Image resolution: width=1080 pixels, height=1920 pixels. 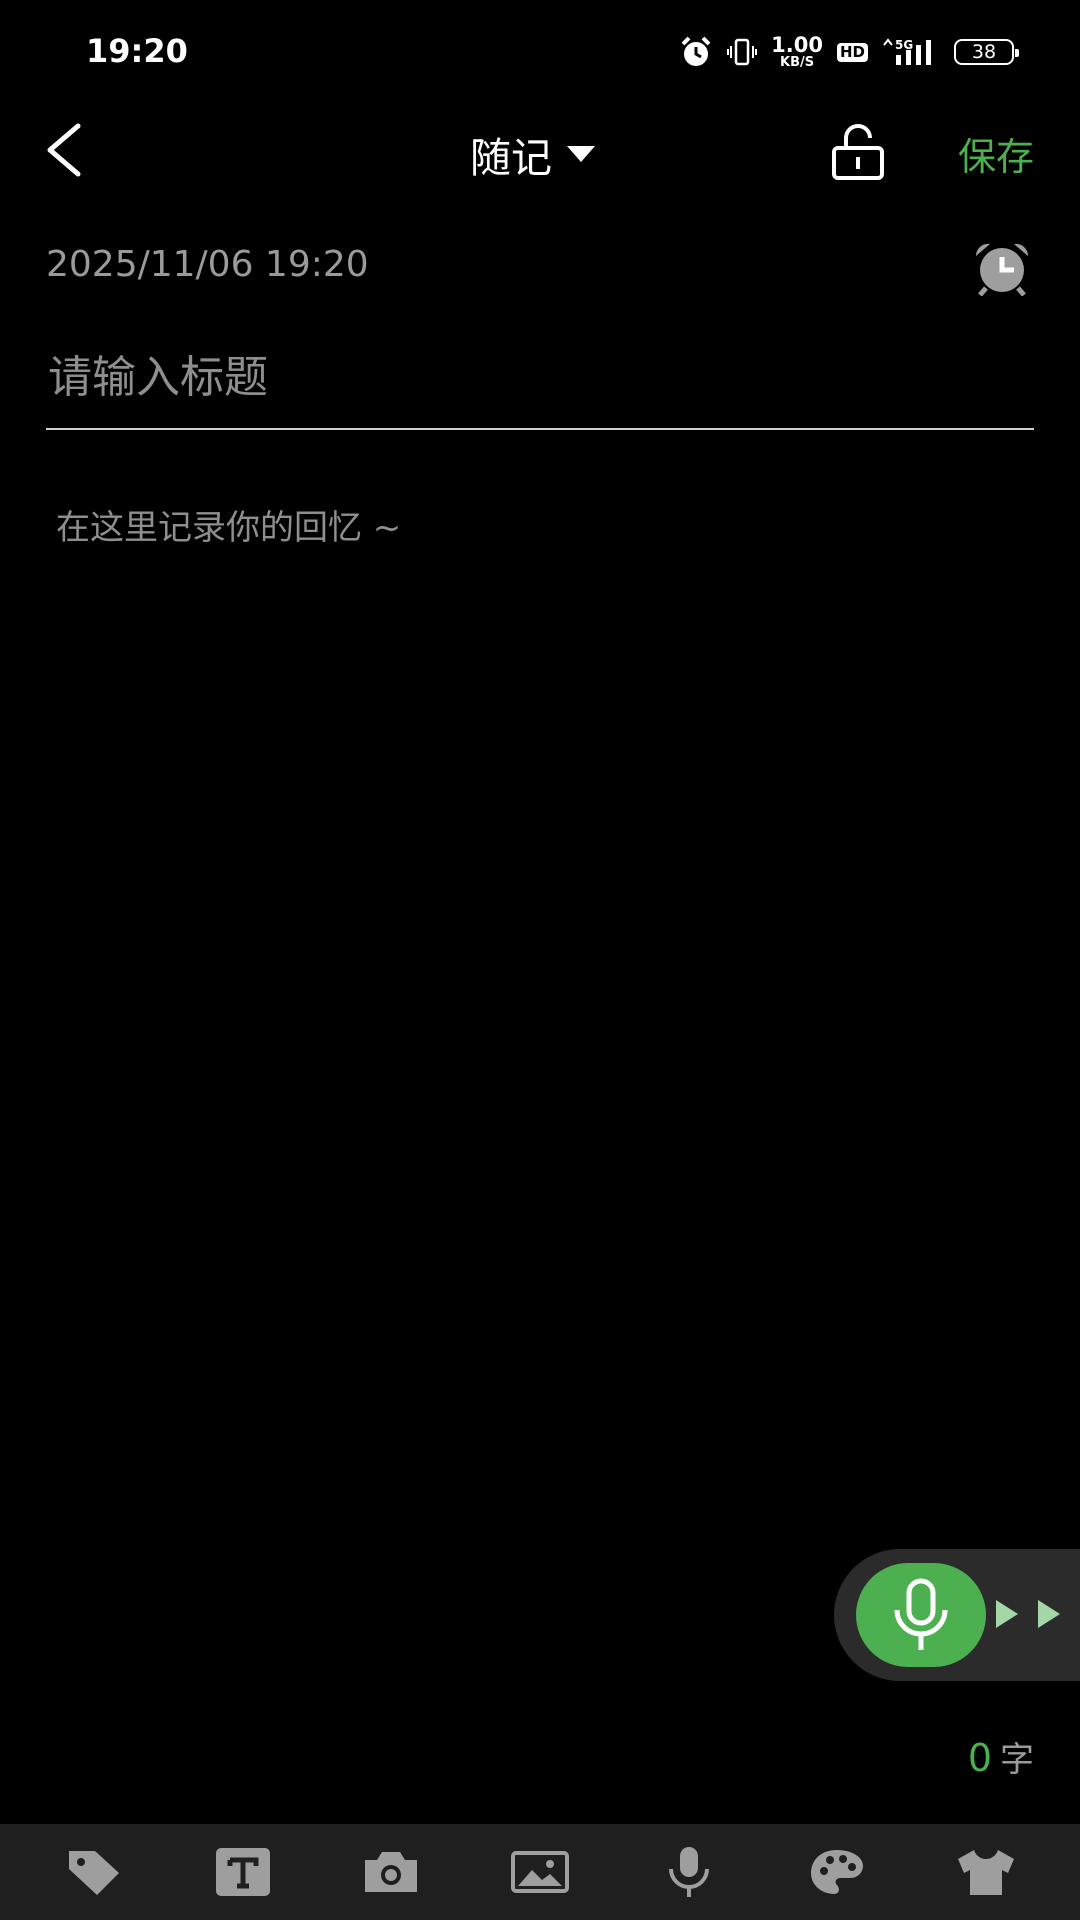 What do you see at coordinates (986, 52) in the screenshot?
I see `battery-indicator: 38` at bounding box center [986, 52].